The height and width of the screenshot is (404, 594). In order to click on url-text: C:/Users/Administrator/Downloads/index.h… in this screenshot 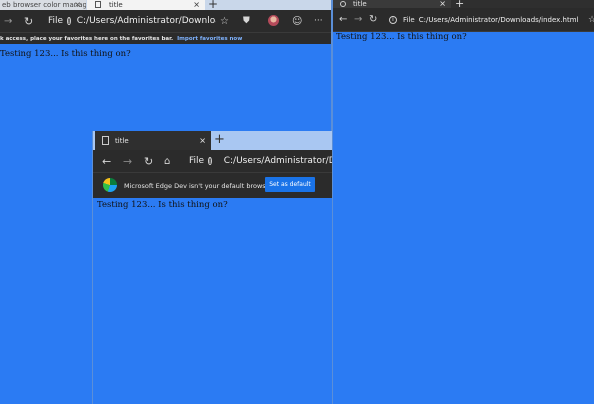, I will do `click(498, 19)`.